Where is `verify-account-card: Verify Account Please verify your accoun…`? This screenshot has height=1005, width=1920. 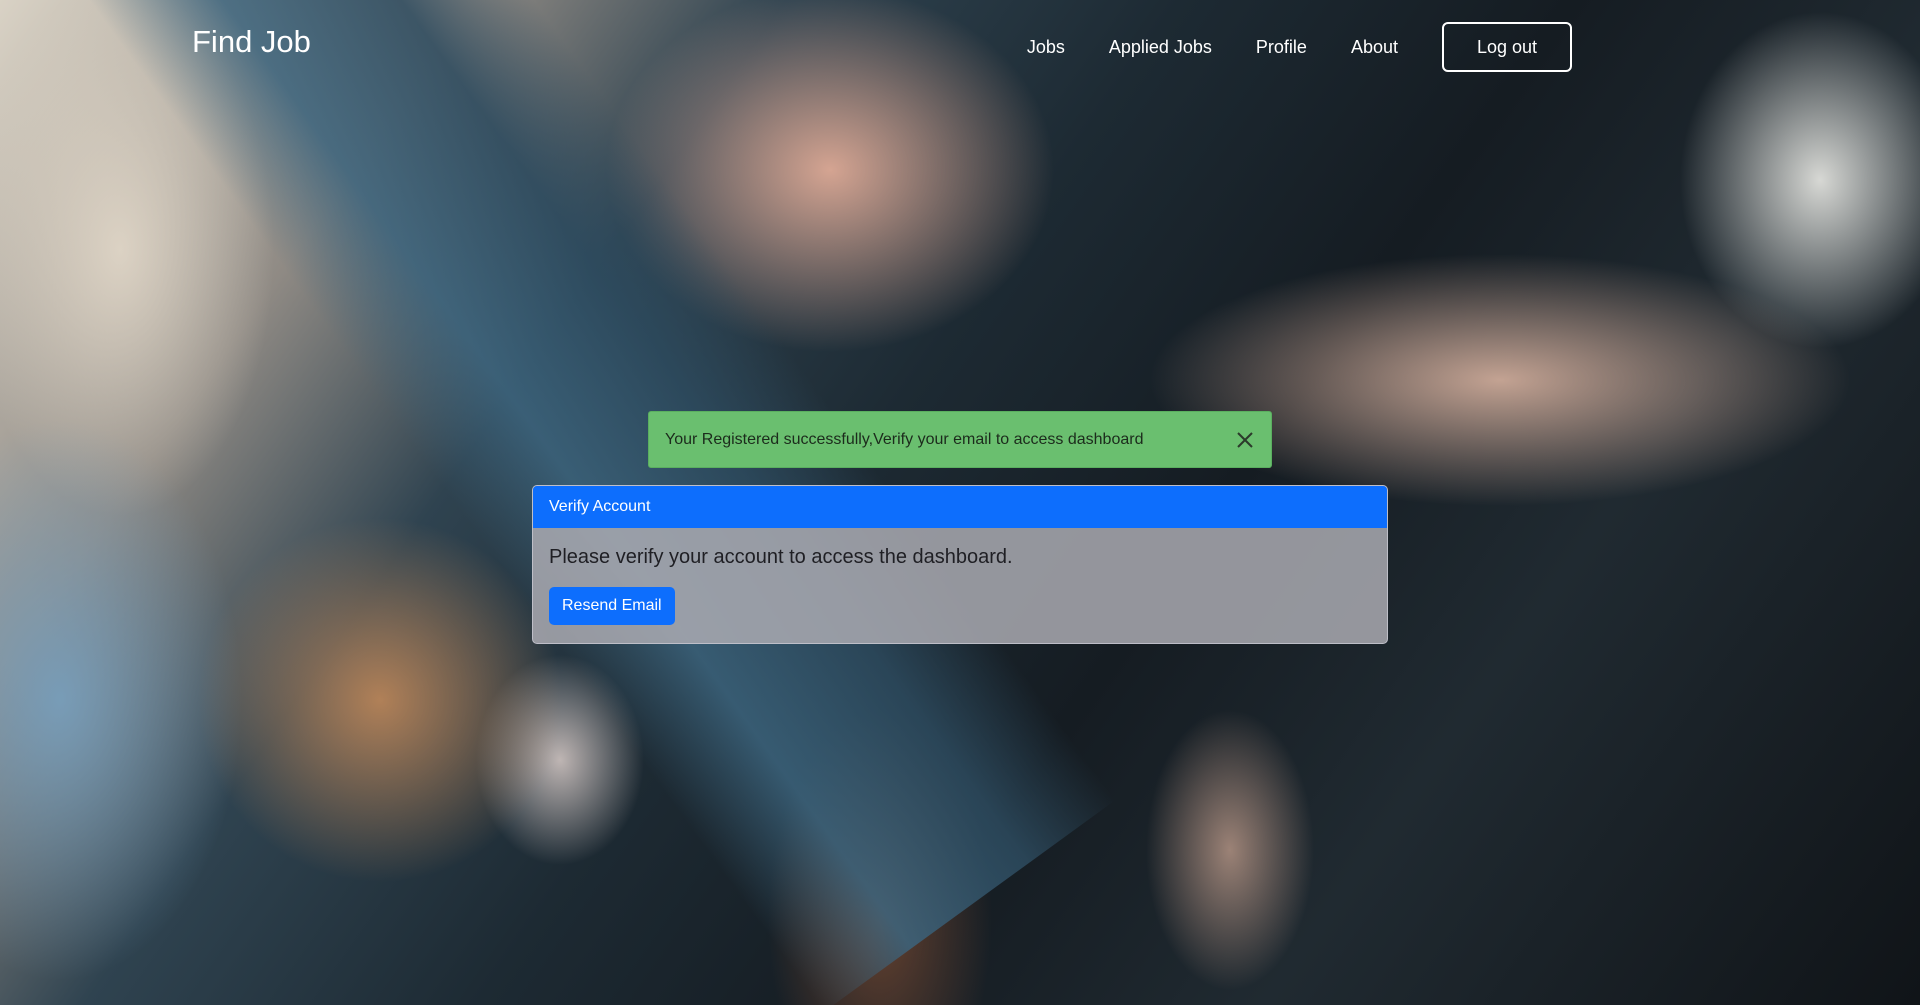 verify-account-card: Verify Account Please verify your accoun… is located at coordinates (960, 564).